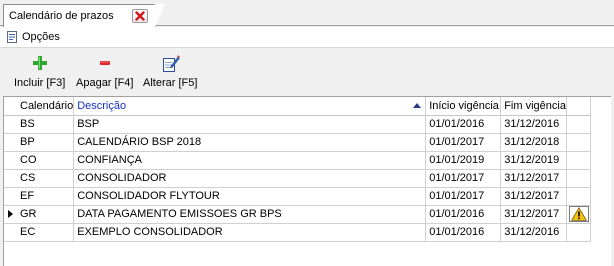 The height and width of the screenshot is (266, 614). What do you see at coordinates (250, 160) in the screenshot?
I see `cell-descricao: CONFIANÇA` at bounding box center [250, 160].